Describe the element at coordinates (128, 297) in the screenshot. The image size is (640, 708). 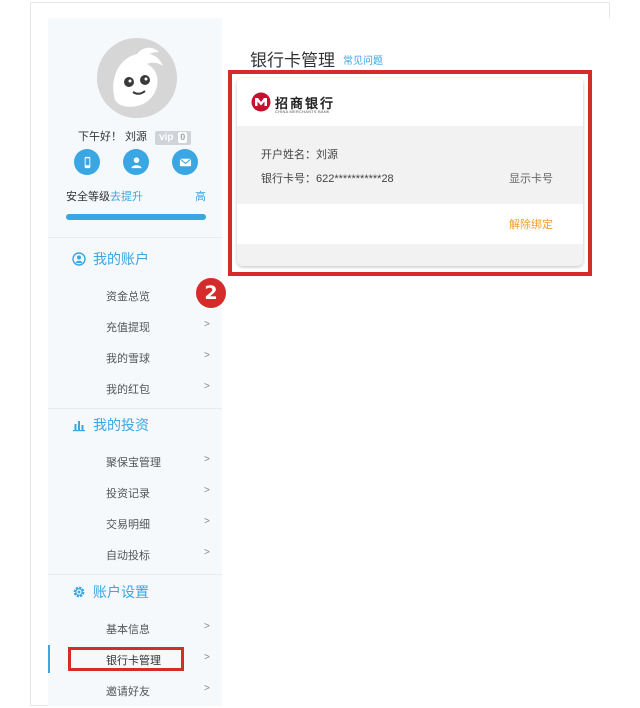
I see `sidebar-item-label: 资金总览` at that location.